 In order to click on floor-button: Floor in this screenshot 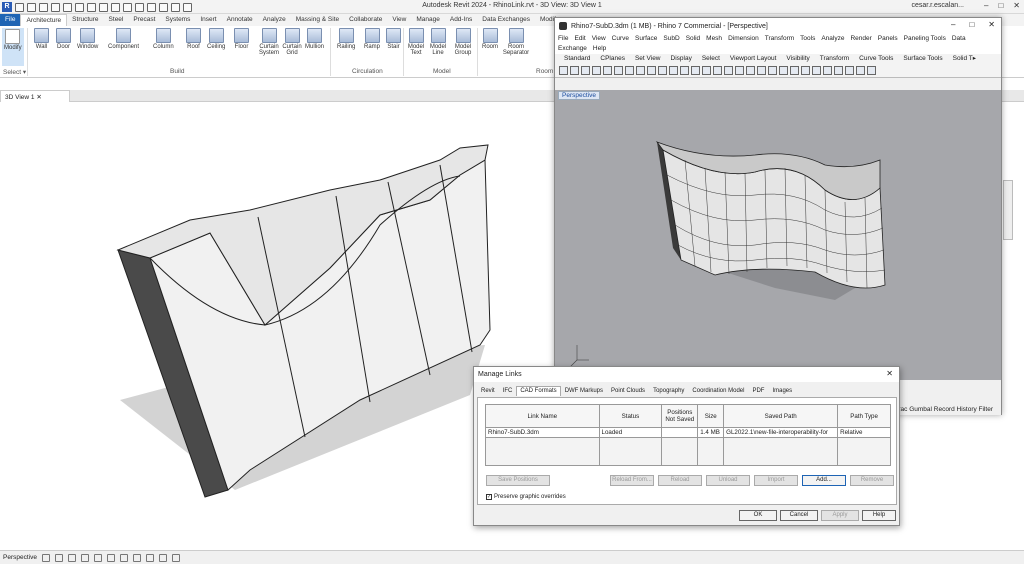, I will do `click(241, 39)`.